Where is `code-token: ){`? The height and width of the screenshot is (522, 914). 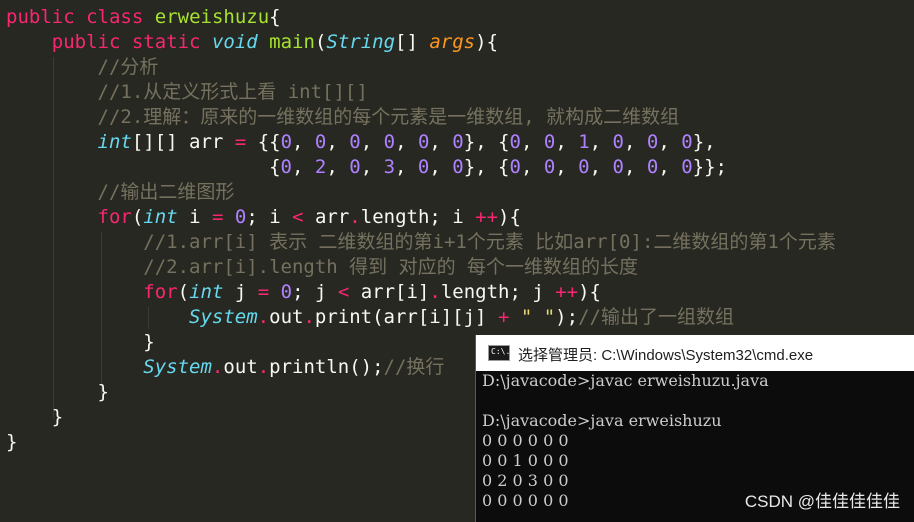 code-token: ){ is located at coordinates (509, 217).